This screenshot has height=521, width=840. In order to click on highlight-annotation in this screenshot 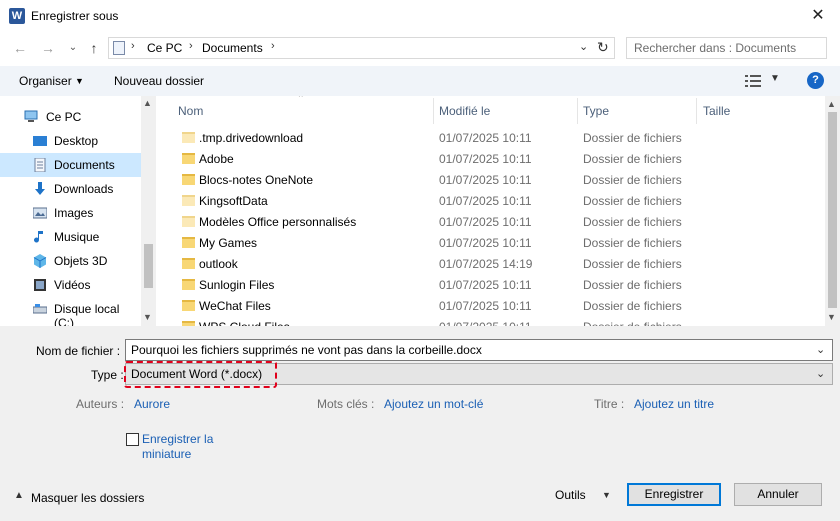, I will do `click(200, 374)`.